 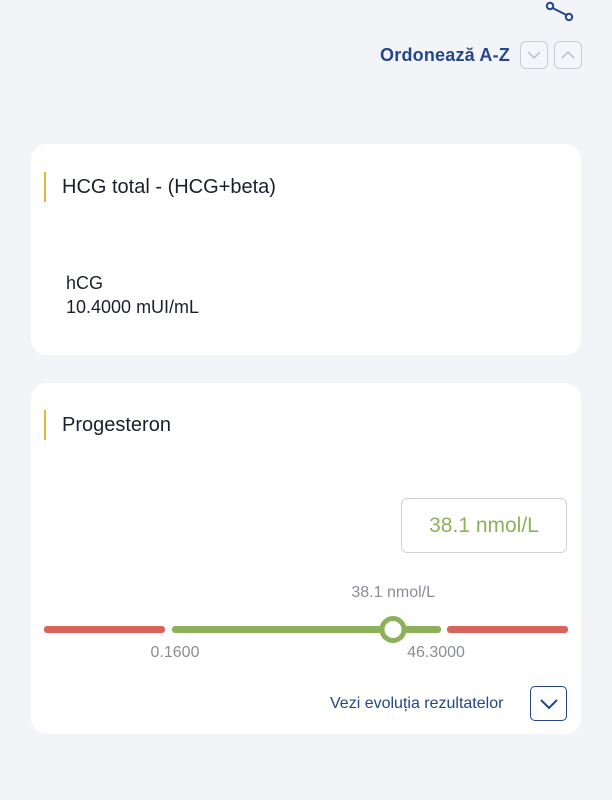 I want to click on range-min-label: 0.1600, so click(x=175, y=652).